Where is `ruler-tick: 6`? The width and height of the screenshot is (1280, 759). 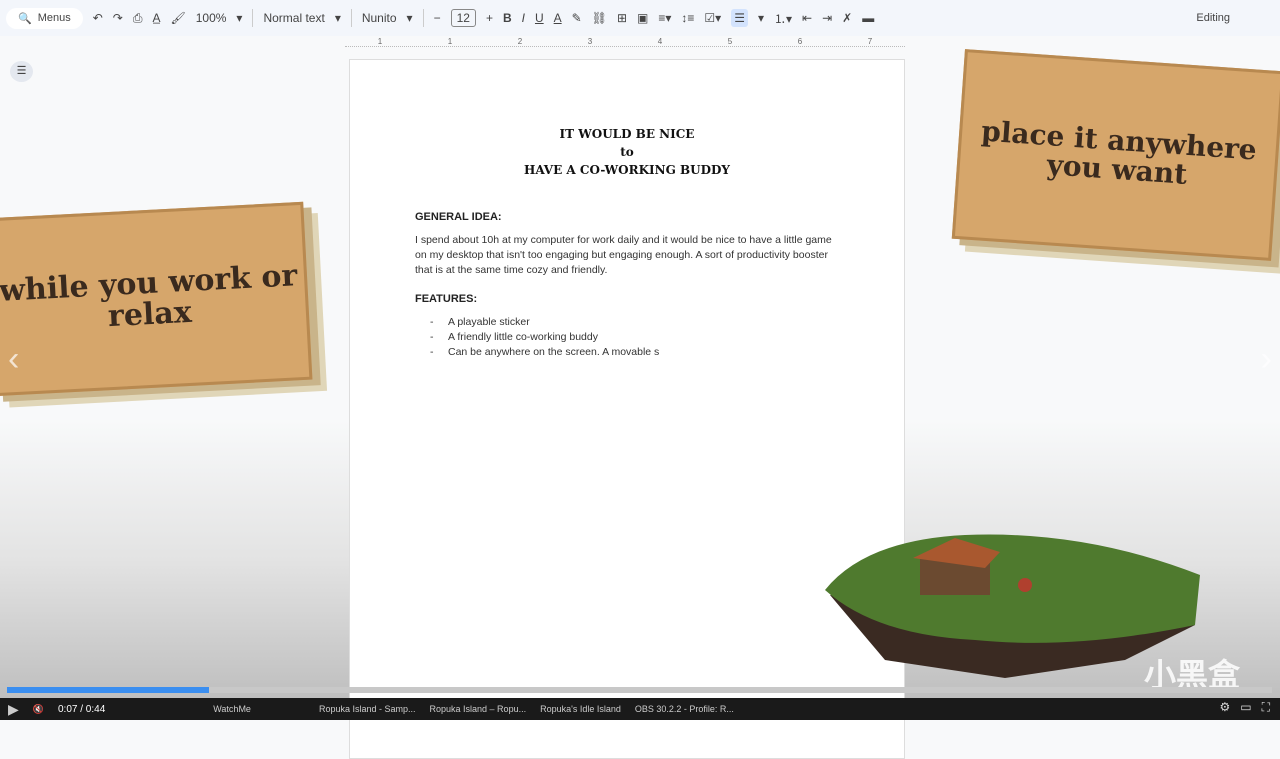
ruler-tick: 6 is located at coordinates (800, 41).